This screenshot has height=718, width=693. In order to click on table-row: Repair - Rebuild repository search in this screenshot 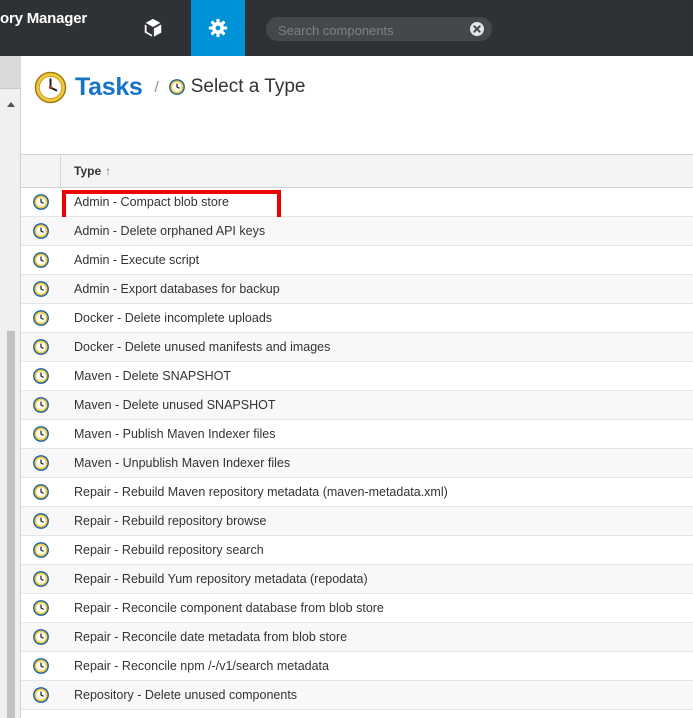, I will do `click(357, 550)`.